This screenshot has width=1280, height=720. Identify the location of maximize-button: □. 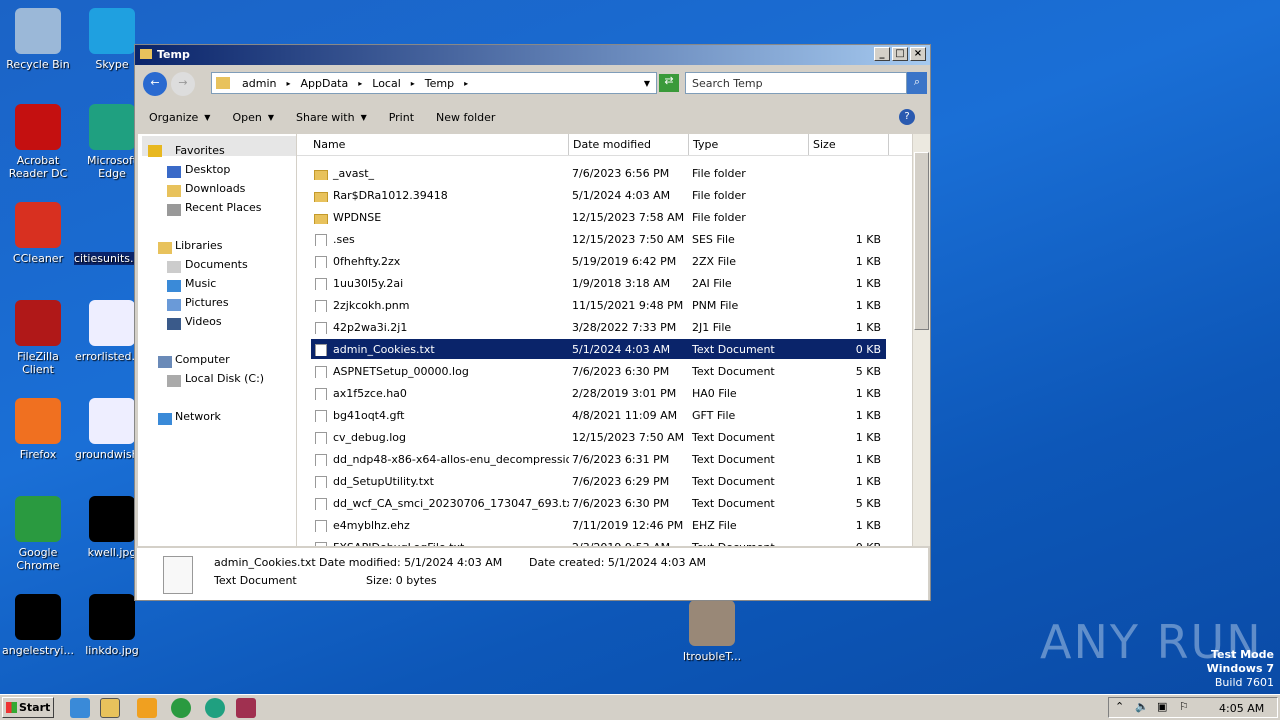
(900, 54).